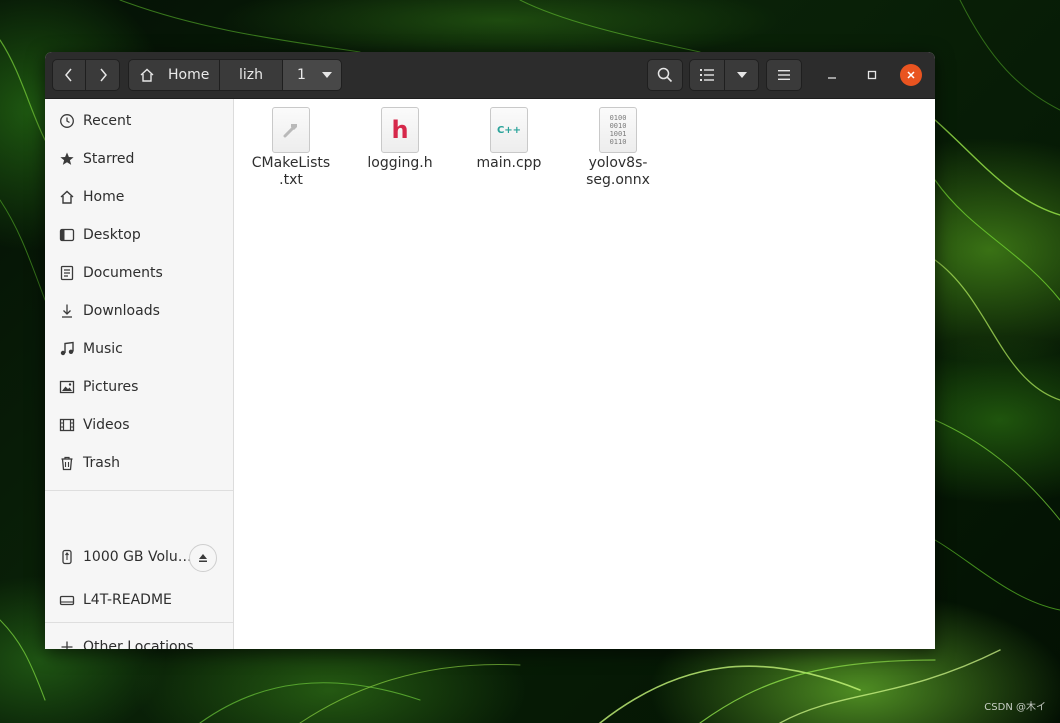 The image size is (1060, 723). I want to click on sidebar-item-label: Recent, so click(107, 121).